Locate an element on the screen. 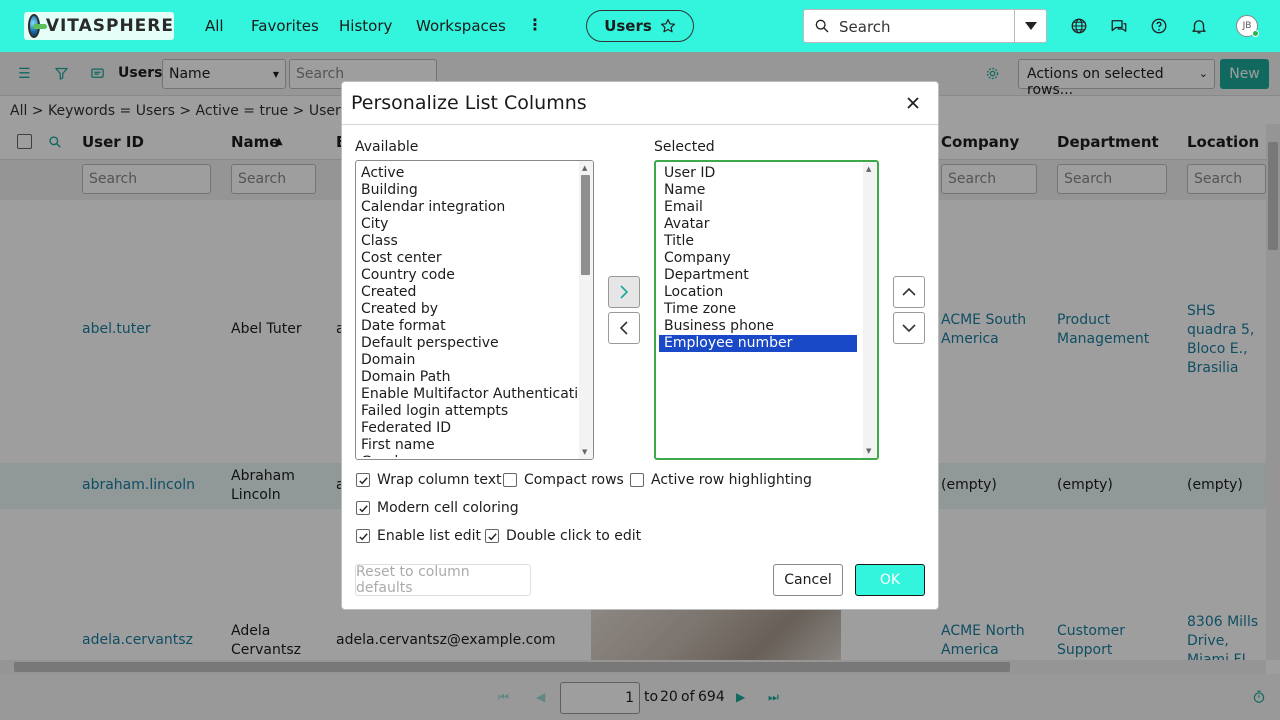 This screenshot has width=1280, height=720. global-search-label: Search is located at coordinates (865, 27).